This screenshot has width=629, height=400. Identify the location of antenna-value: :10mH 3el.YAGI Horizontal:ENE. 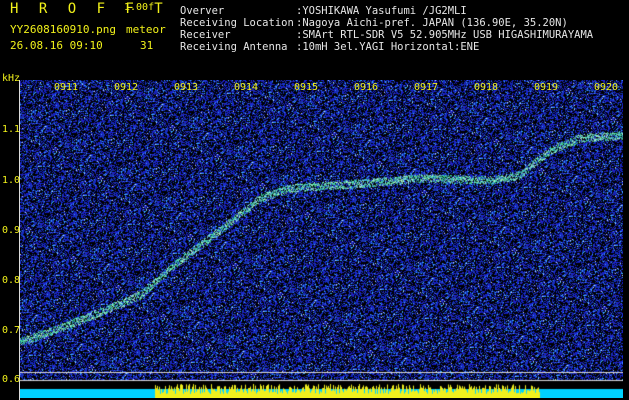
(388, 47).